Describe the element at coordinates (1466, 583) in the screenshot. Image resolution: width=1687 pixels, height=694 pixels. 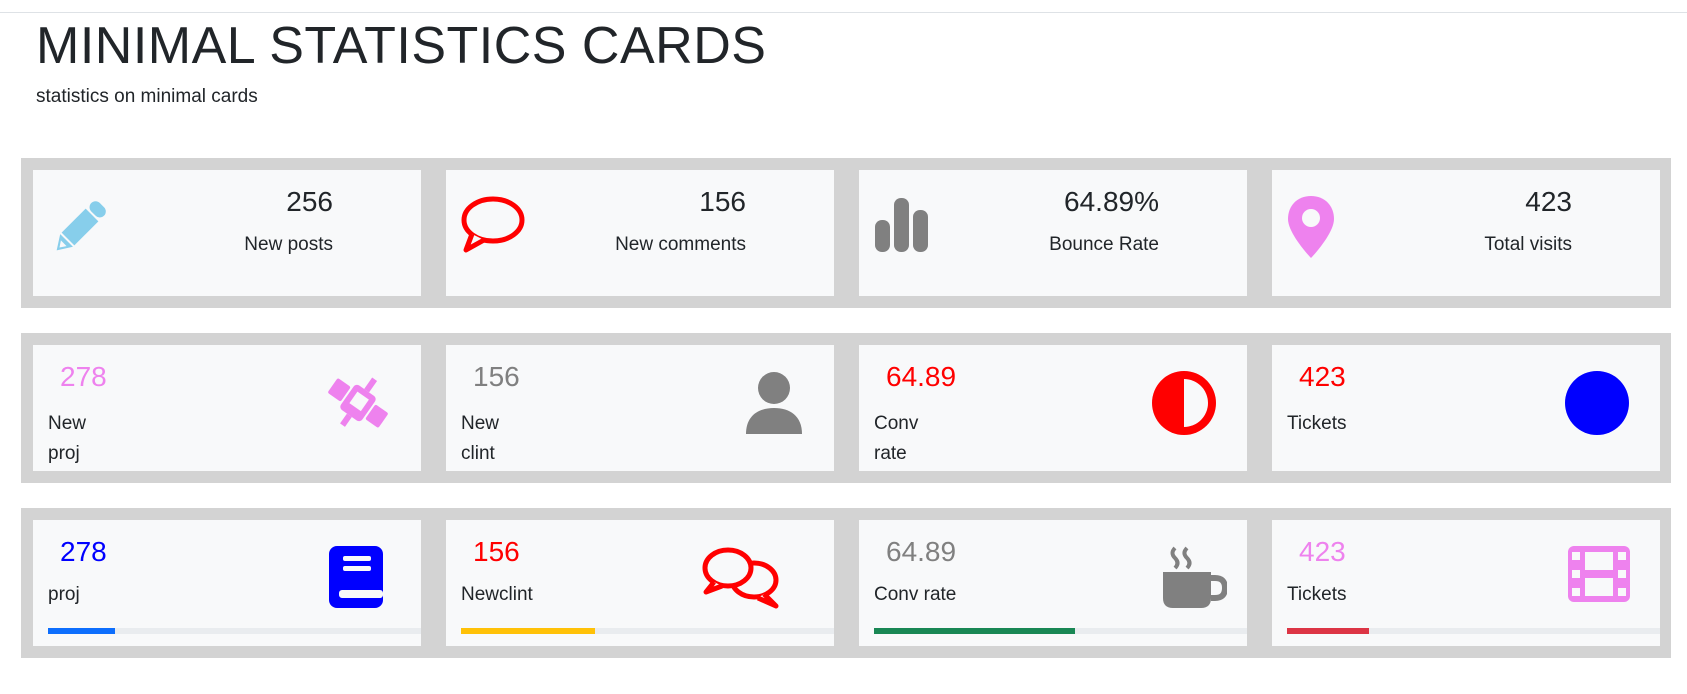
I see `card-tickets-2: 423 Tickets` at that location.